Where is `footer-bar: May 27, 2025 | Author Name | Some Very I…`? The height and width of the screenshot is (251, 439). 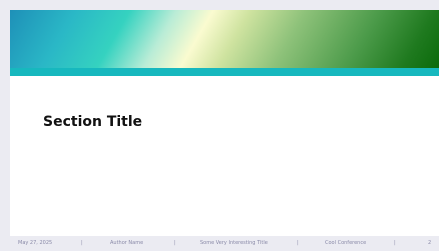
footer-bar: May 27, 2025 | Author Name | Some Very I… is located at coordinates (219, 244).